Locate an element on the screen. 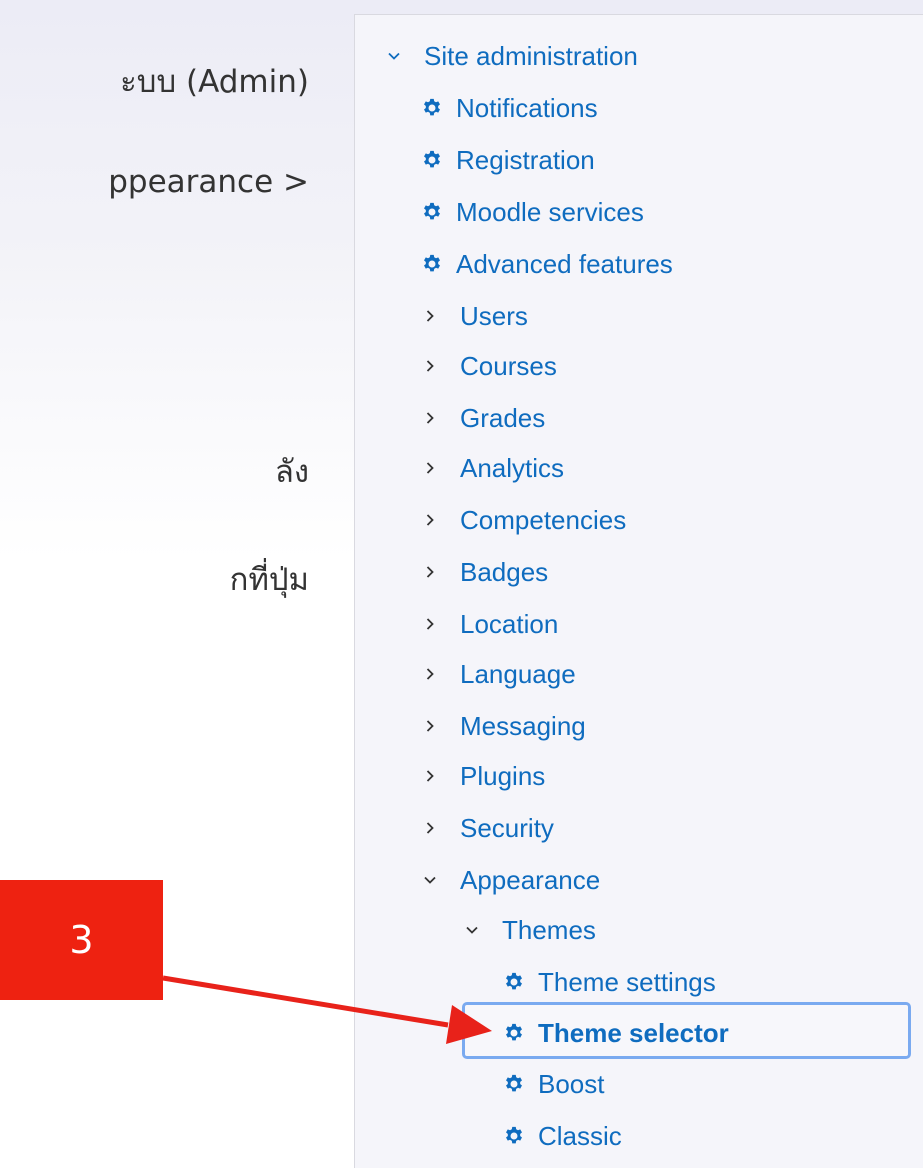 Image resolution: width=923 pixels, height=1168 pixels. nav-item-security: Security is located at coordinates (487, 828).